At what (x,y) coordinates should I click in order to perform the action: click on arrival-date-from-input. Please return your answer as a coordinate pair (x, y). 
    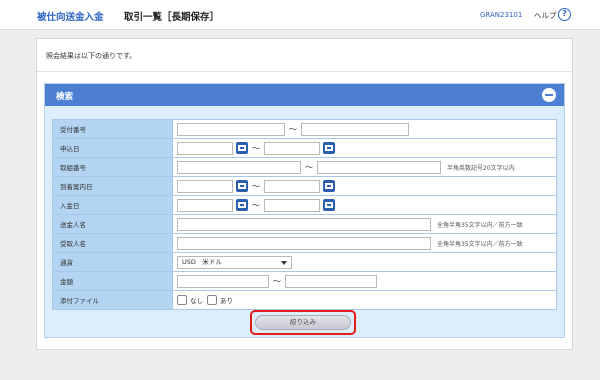
    Looking at the image, I should click on (205, 186).